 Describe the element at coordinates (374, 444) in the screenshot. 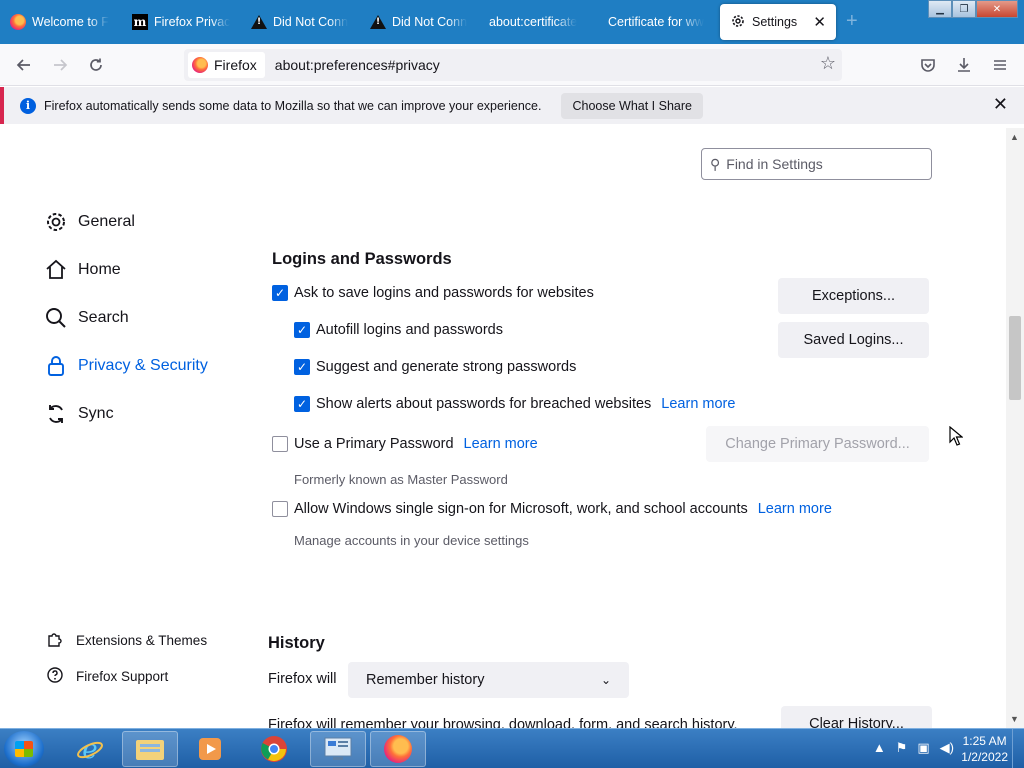

I see `checkbox-label: Use a Primary Password` at that location.